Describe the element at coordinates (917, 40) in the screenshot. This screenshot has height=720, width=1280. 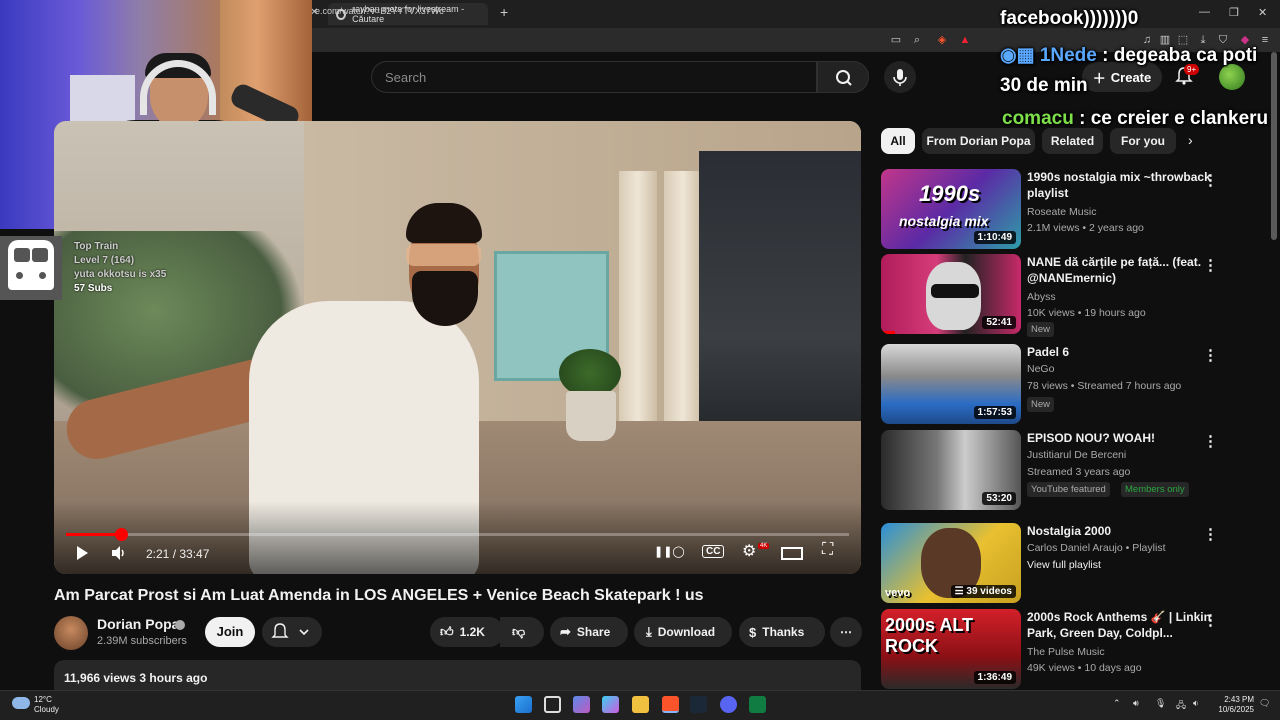
I see `zoom-icon: ⌕` at that location.